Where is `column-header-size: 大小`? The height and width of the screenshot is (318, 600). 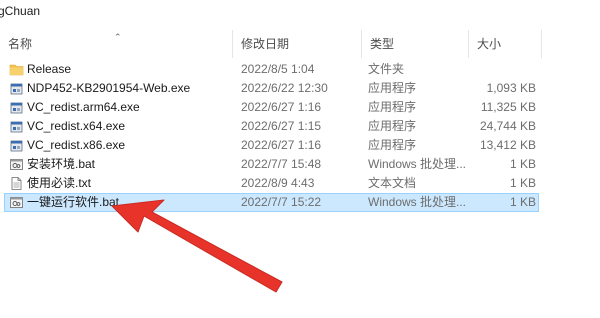
column-header-size: 大小 is located at coordinates (505, 44).